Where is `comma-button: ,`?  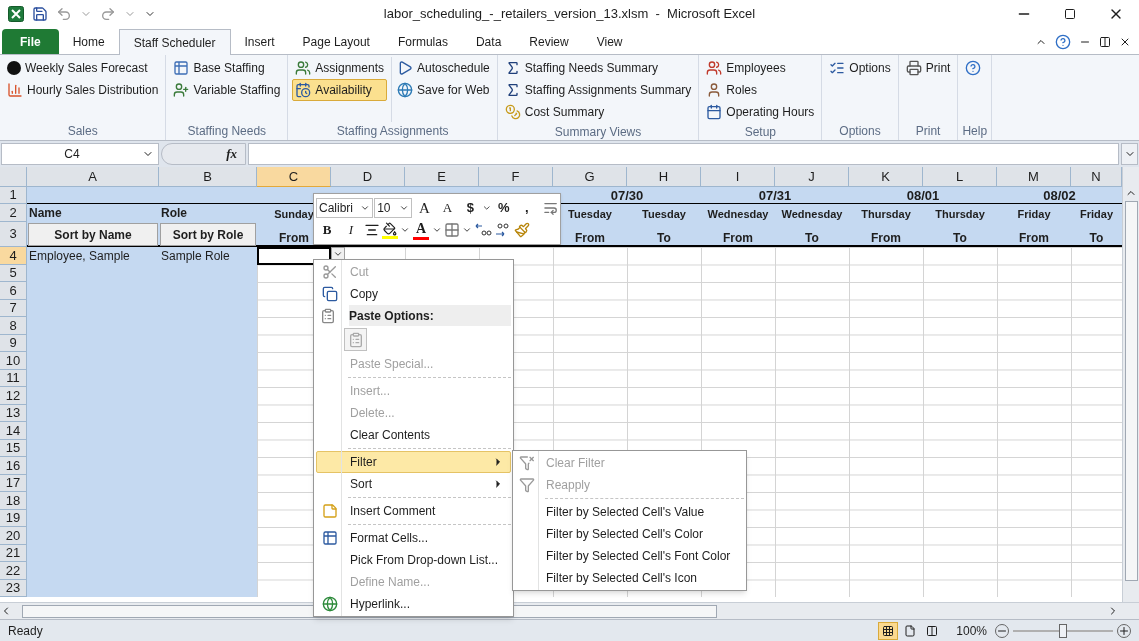 comma-button: , is located at coordinates (526, 208).